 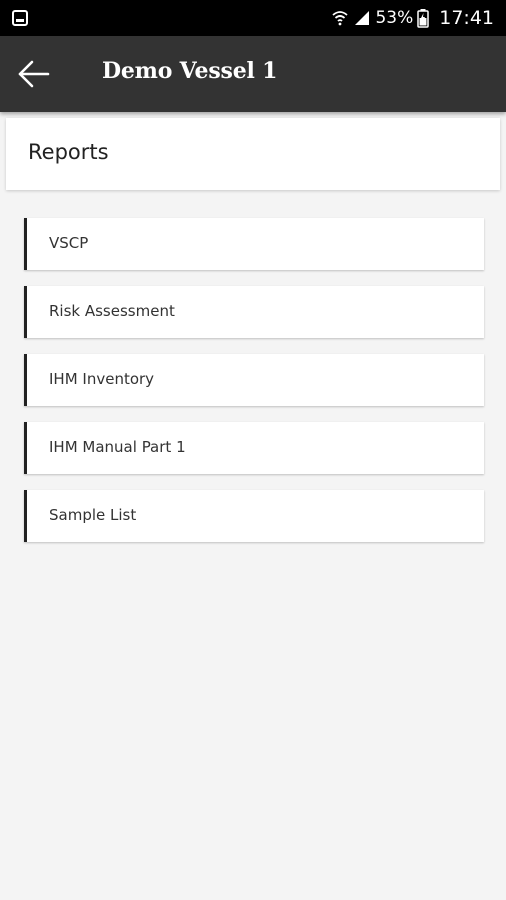 What do you see at coordinates (69, 243) in the screenshot?
I see `report-item-label: VSCP` at bounding box center [69, 243].